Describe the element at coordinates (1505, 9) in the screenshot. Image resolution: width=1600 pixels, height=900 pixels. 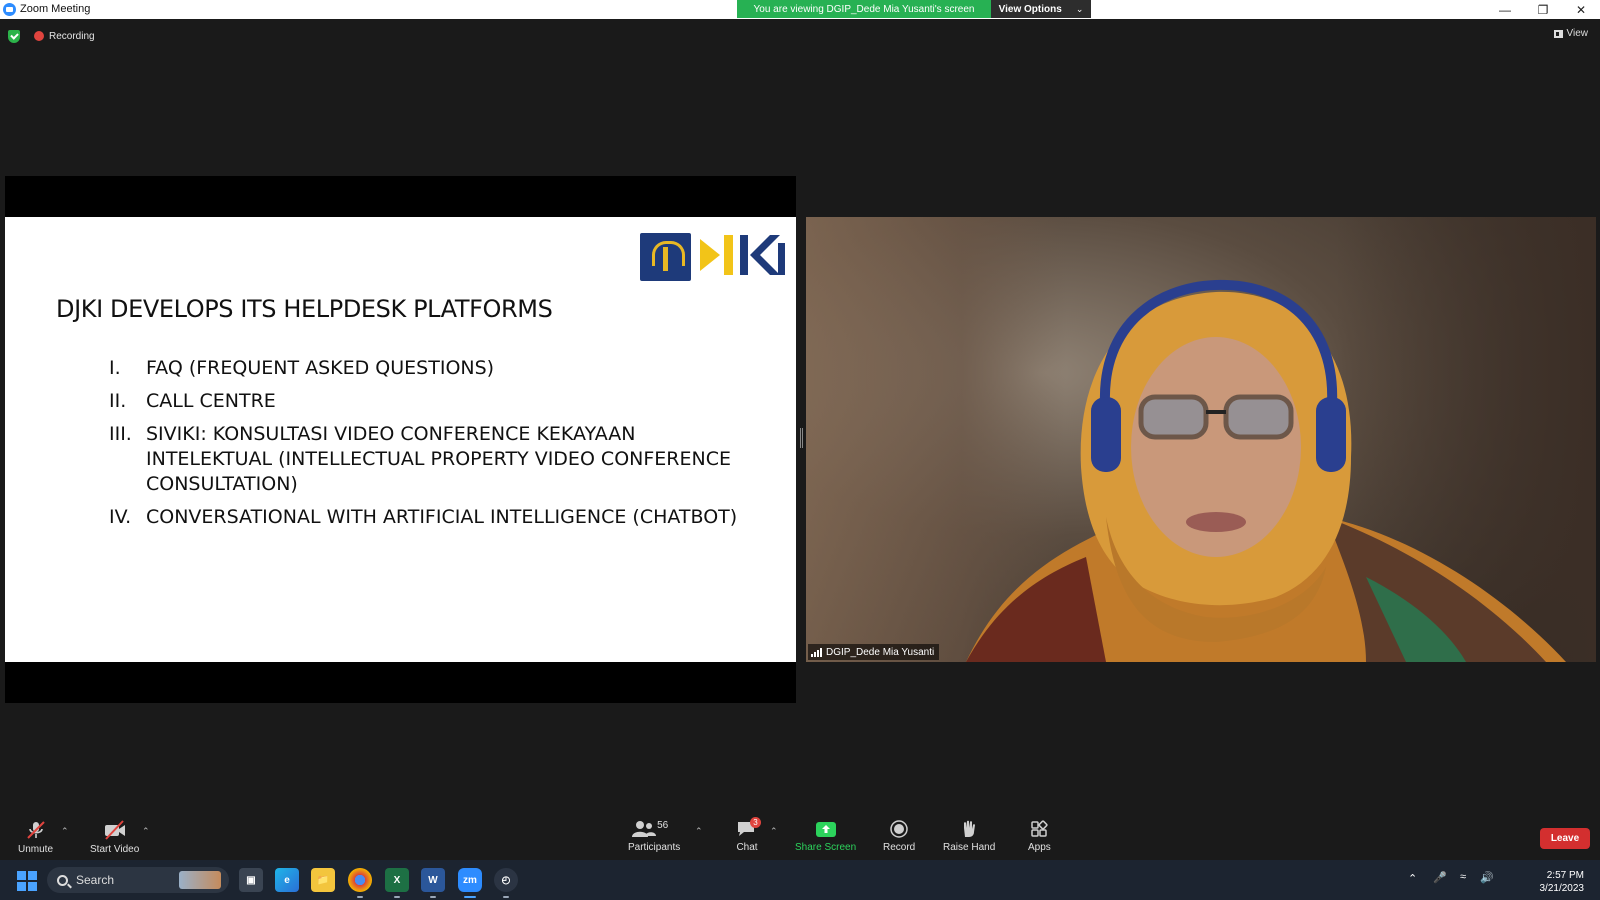
I see `minimize-icon: —` at that location.